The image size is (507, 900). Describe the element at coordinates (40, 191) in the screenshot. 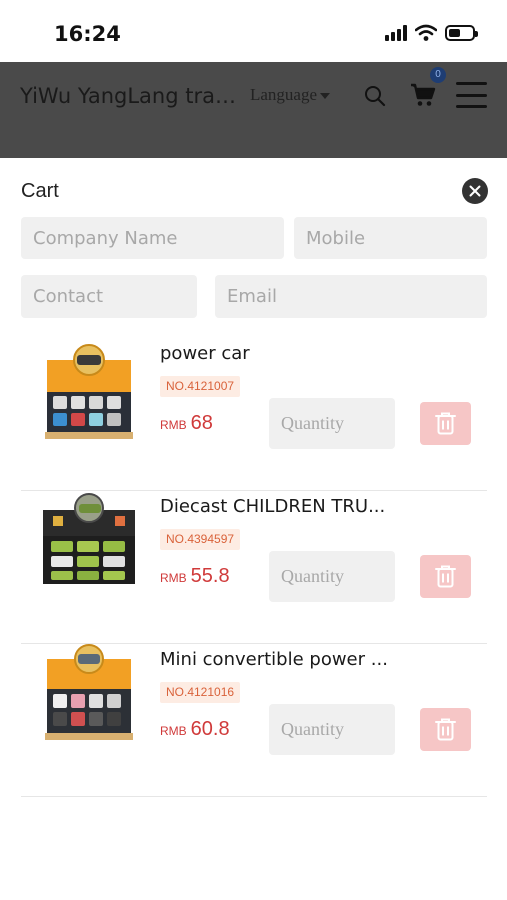

I see `cart-title: Cart` at that location.